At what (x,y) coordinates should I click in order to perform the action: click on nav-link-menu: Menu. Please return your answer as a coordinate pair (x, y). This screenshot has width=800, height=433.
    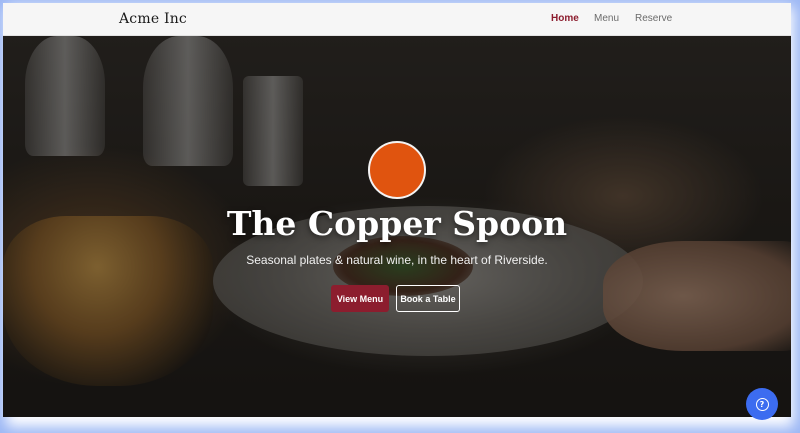
    Looking at the image, I should click on (606, 18).